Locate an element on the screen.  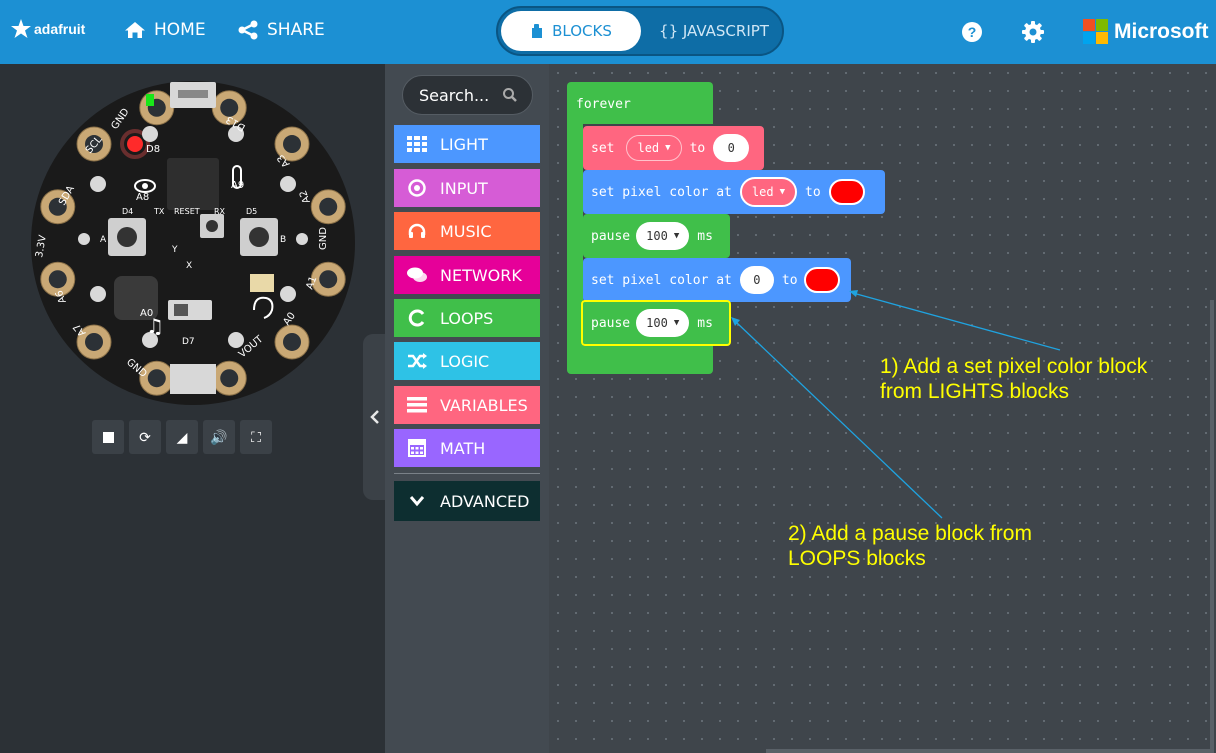
arrow-2-line is located at coordinates (839, 420).